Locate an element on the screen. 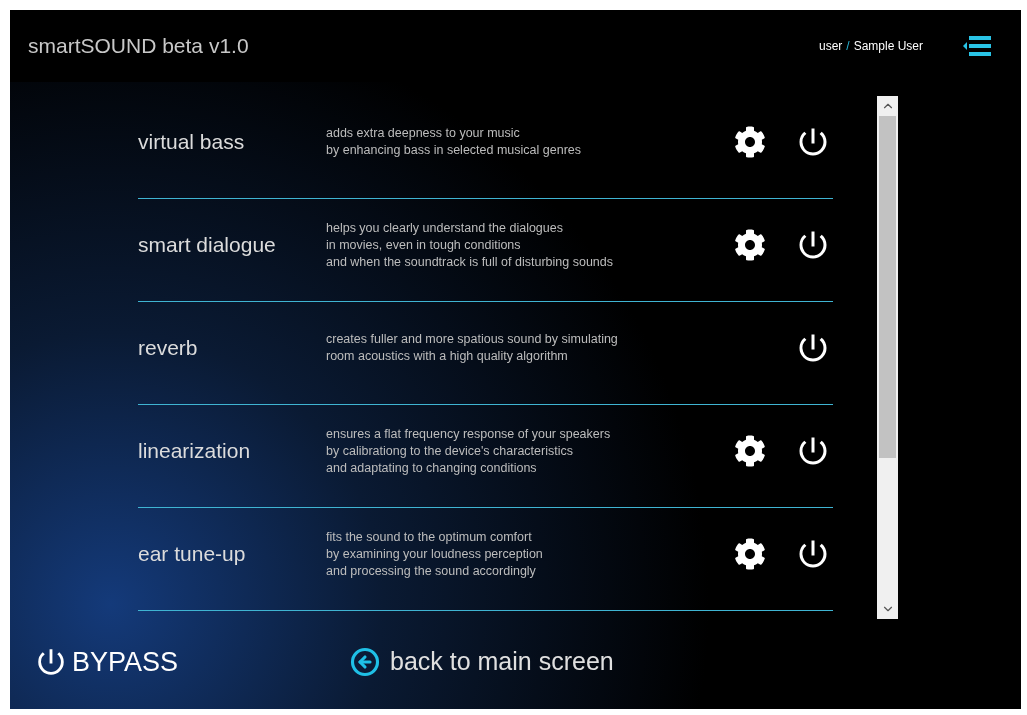  user-name: Sample User is located at coordinates (888, 46).